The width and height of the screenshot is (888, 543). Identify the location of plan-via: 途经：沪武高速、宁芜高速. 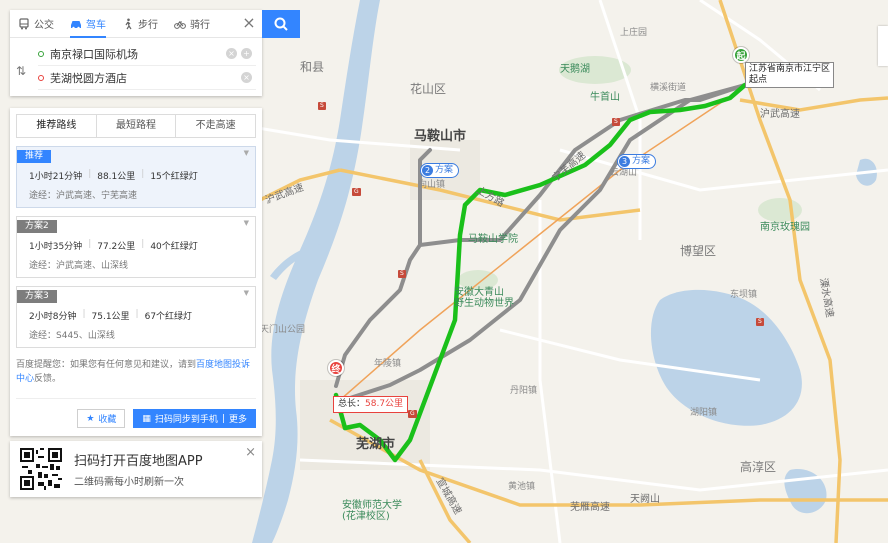
(83, 196).